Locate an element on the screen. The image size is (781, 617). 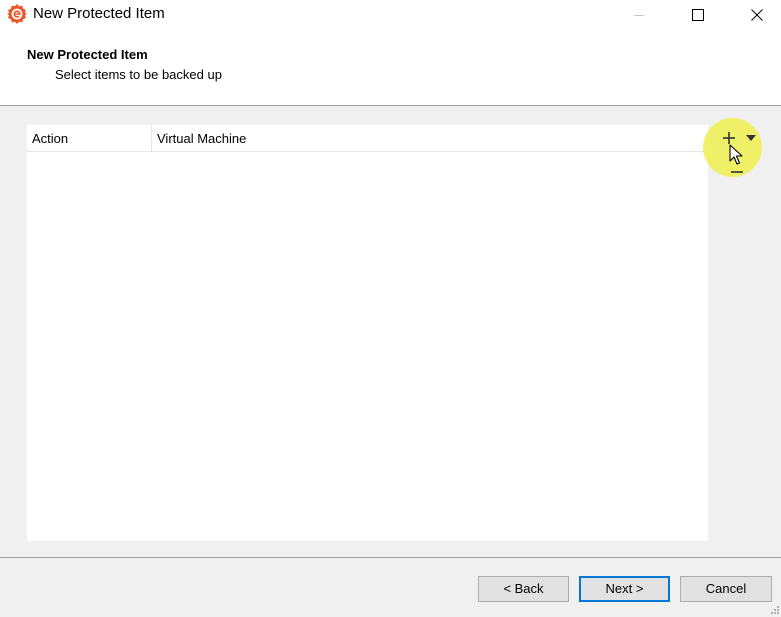
resize-grip-icon is located at coordinates (775, 610).